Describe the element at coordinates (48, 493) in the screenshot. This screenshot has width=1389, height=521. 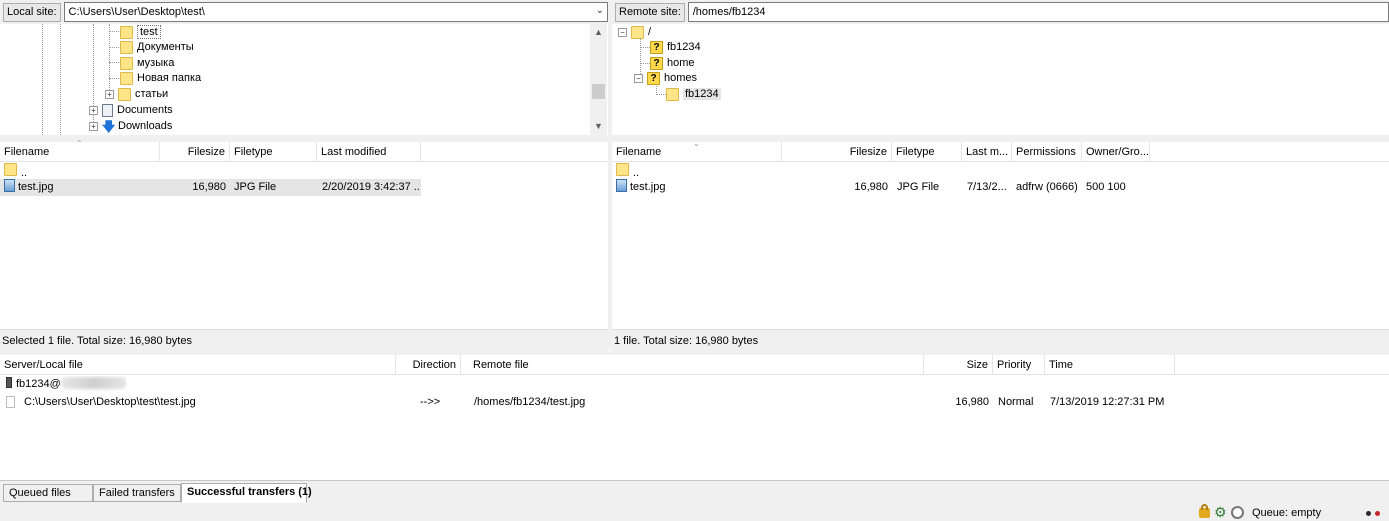
I see `tab-queued-files: Queued files` at that location.